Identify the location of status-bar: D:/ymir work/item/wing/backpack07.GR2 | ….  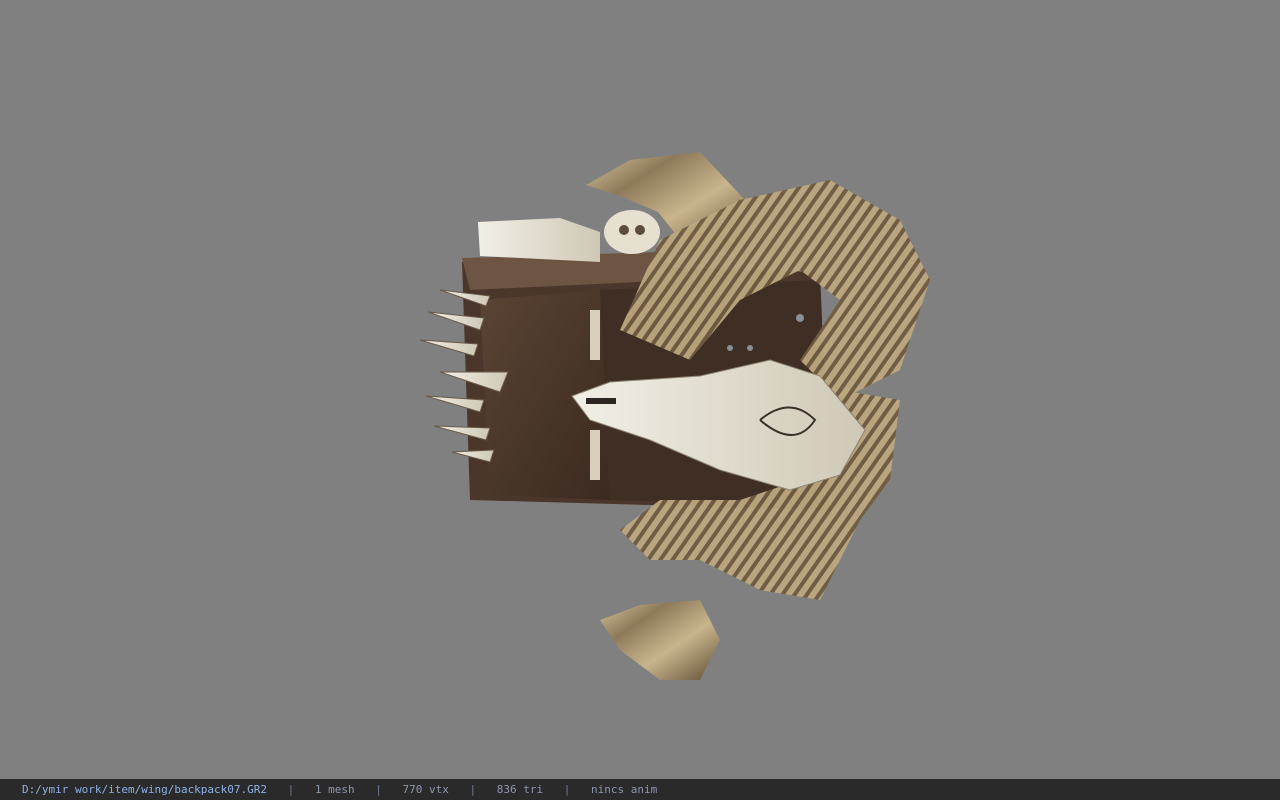
(640, 789).